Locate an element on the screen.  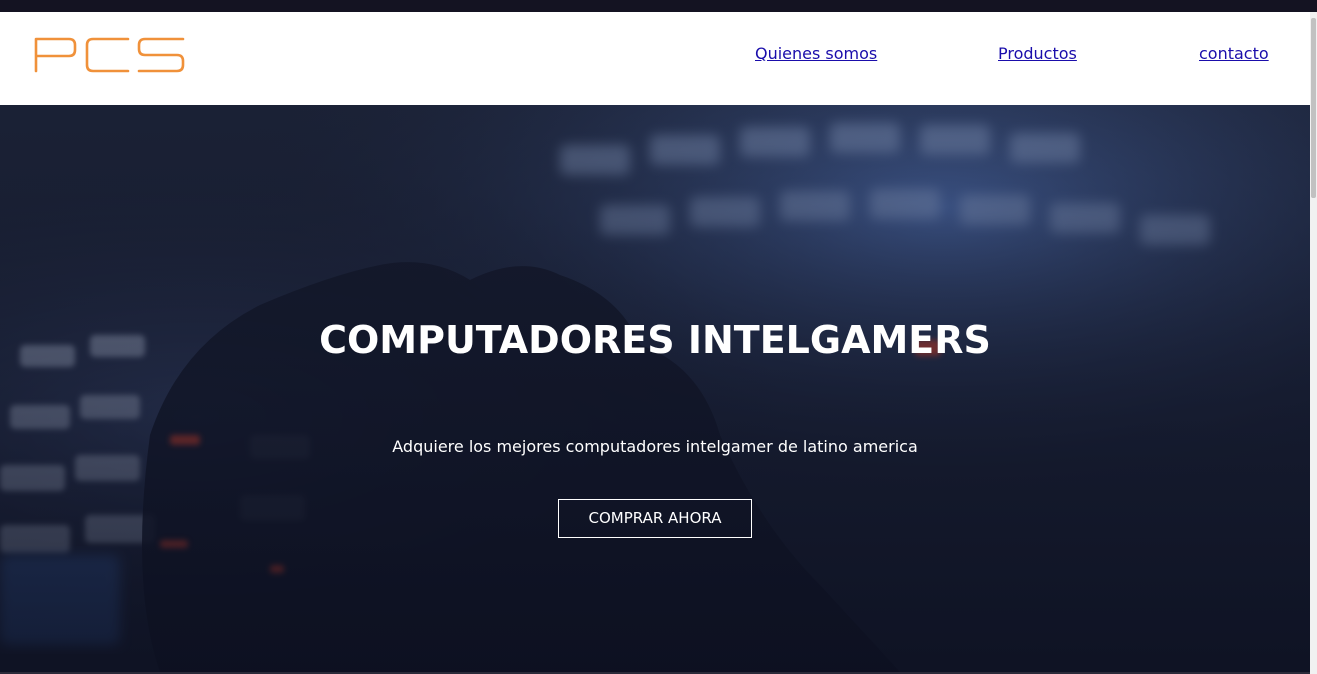
pcs-logo-icon is located at coordinates (109, 55).